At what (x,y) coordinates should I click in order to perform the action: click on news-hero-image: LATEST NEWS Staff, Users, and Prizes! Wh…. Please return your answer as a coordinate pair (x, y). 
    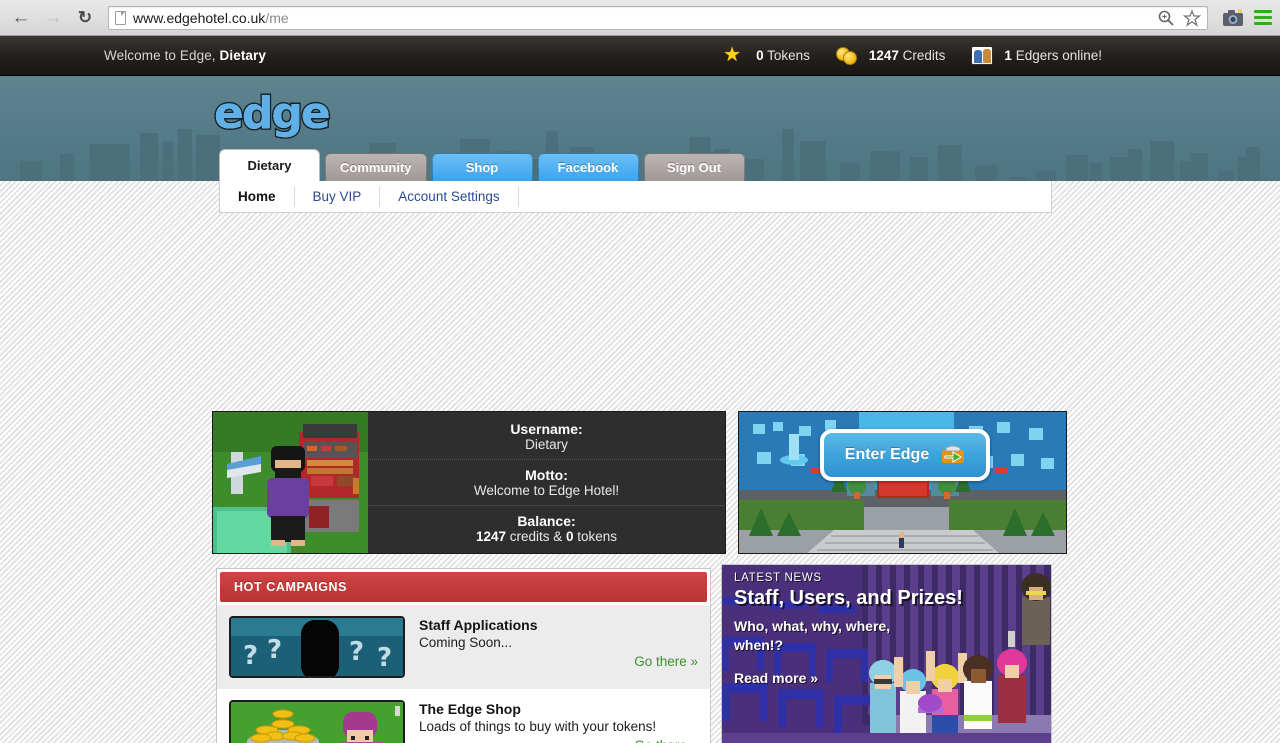
    Looking at the image, I should click on (886, 654).